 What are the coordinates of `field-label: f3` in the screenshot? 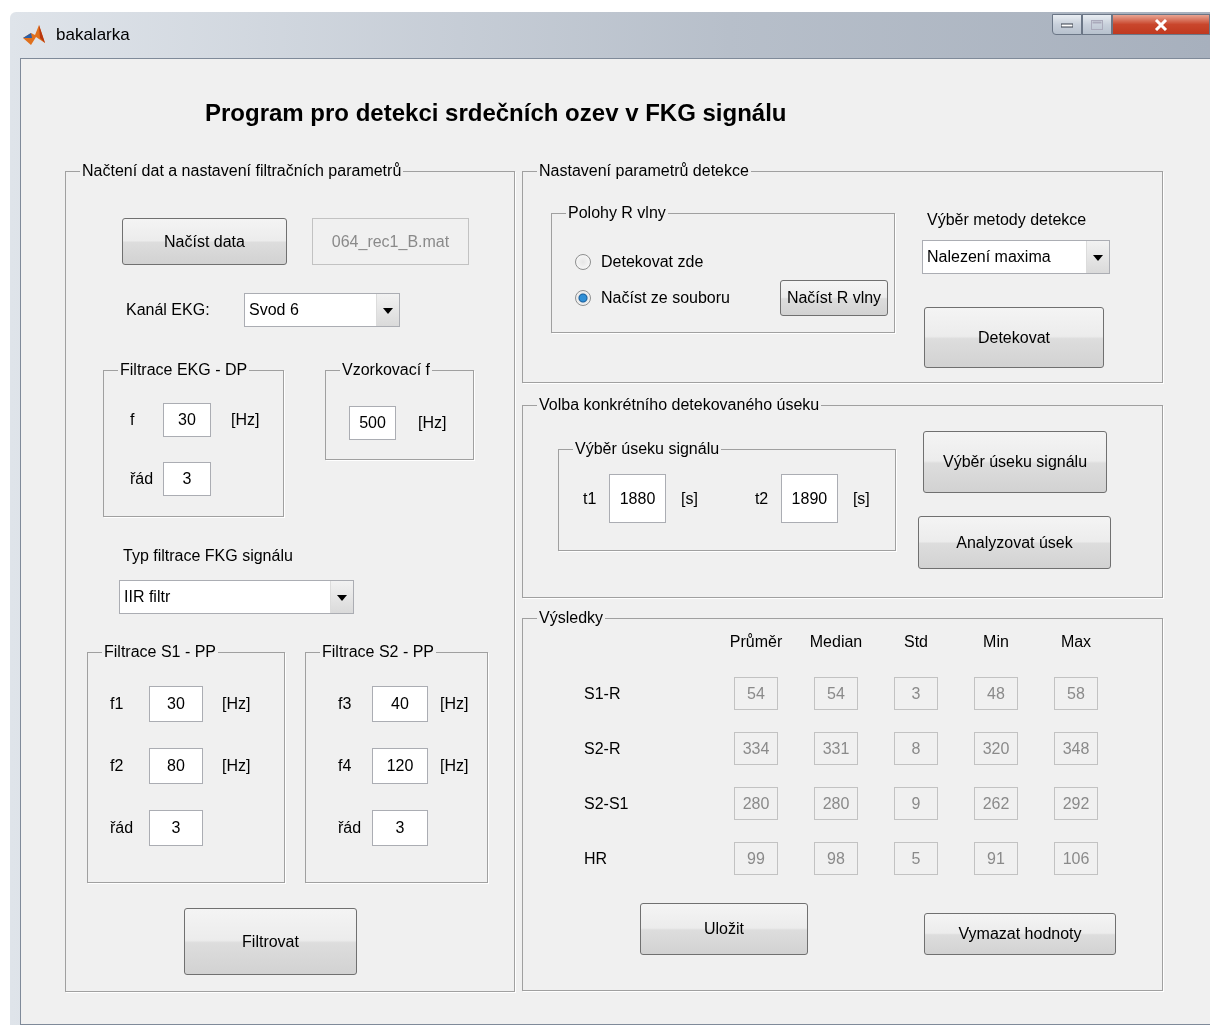 It's located at (345, 704).